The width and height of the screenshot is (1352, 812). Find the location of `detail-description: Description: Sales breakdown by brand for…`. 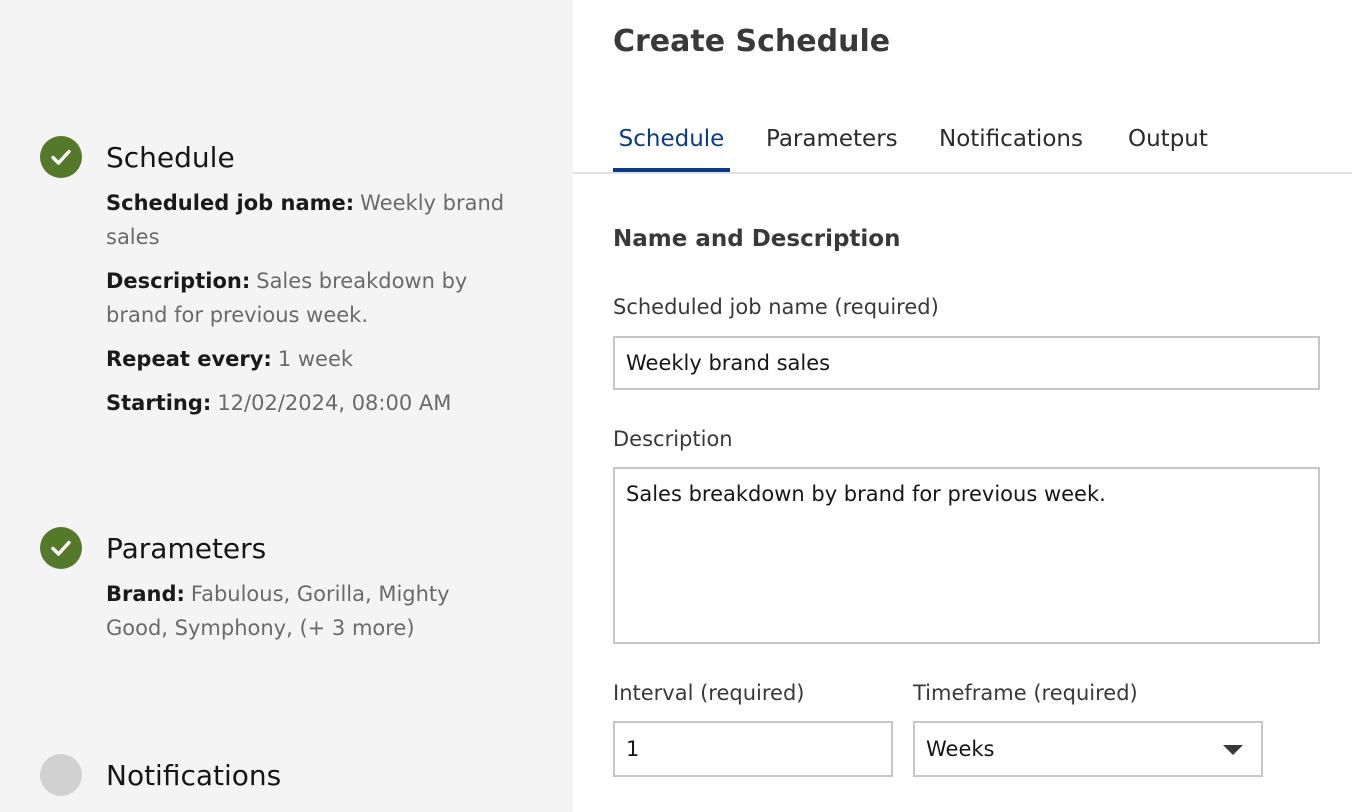

detail-description: Description: Sales breakdown by brand for… is located at coordinates (287, 298).